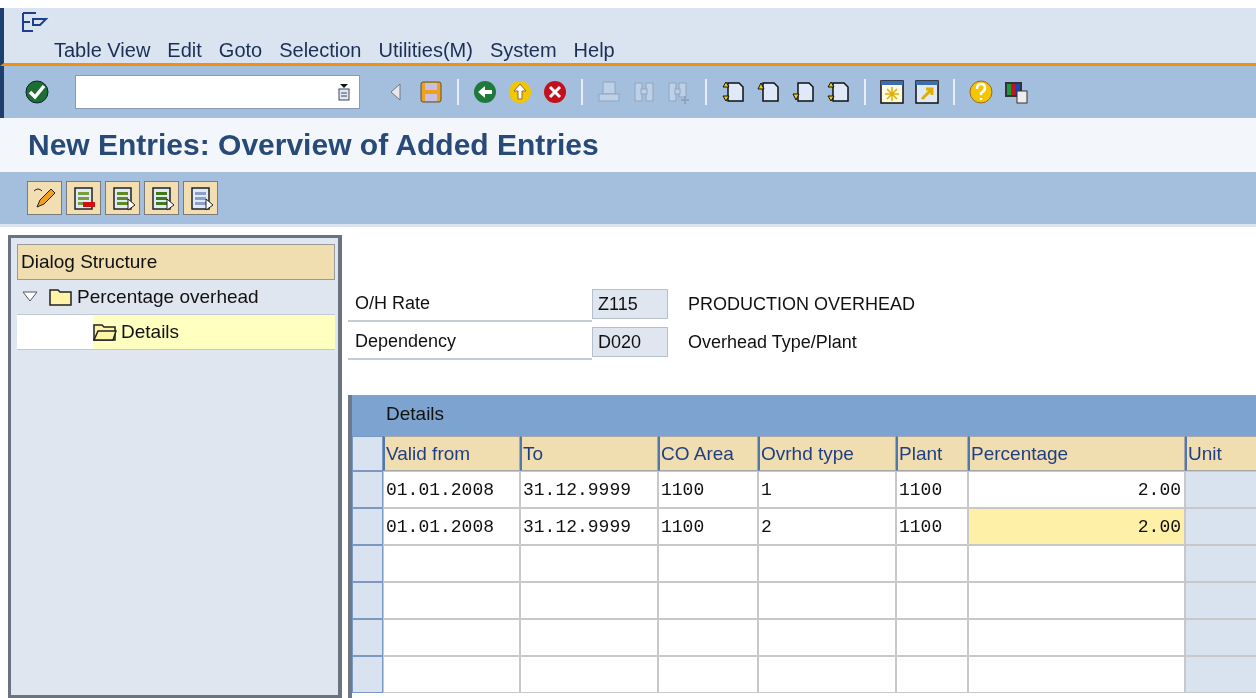 This screenshot has width=1256, height=698. I want to click on table-title: Details, so click(804, 414).